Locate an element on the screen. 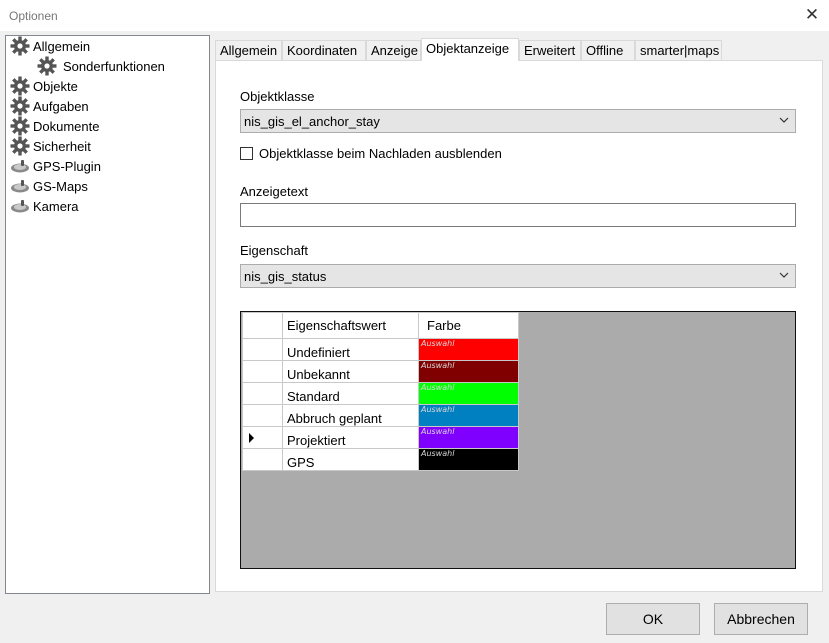 The width and height of the screenshot is (829, 643). tree-item-label: GPS-Plugin is located at coordinates (67, 166).